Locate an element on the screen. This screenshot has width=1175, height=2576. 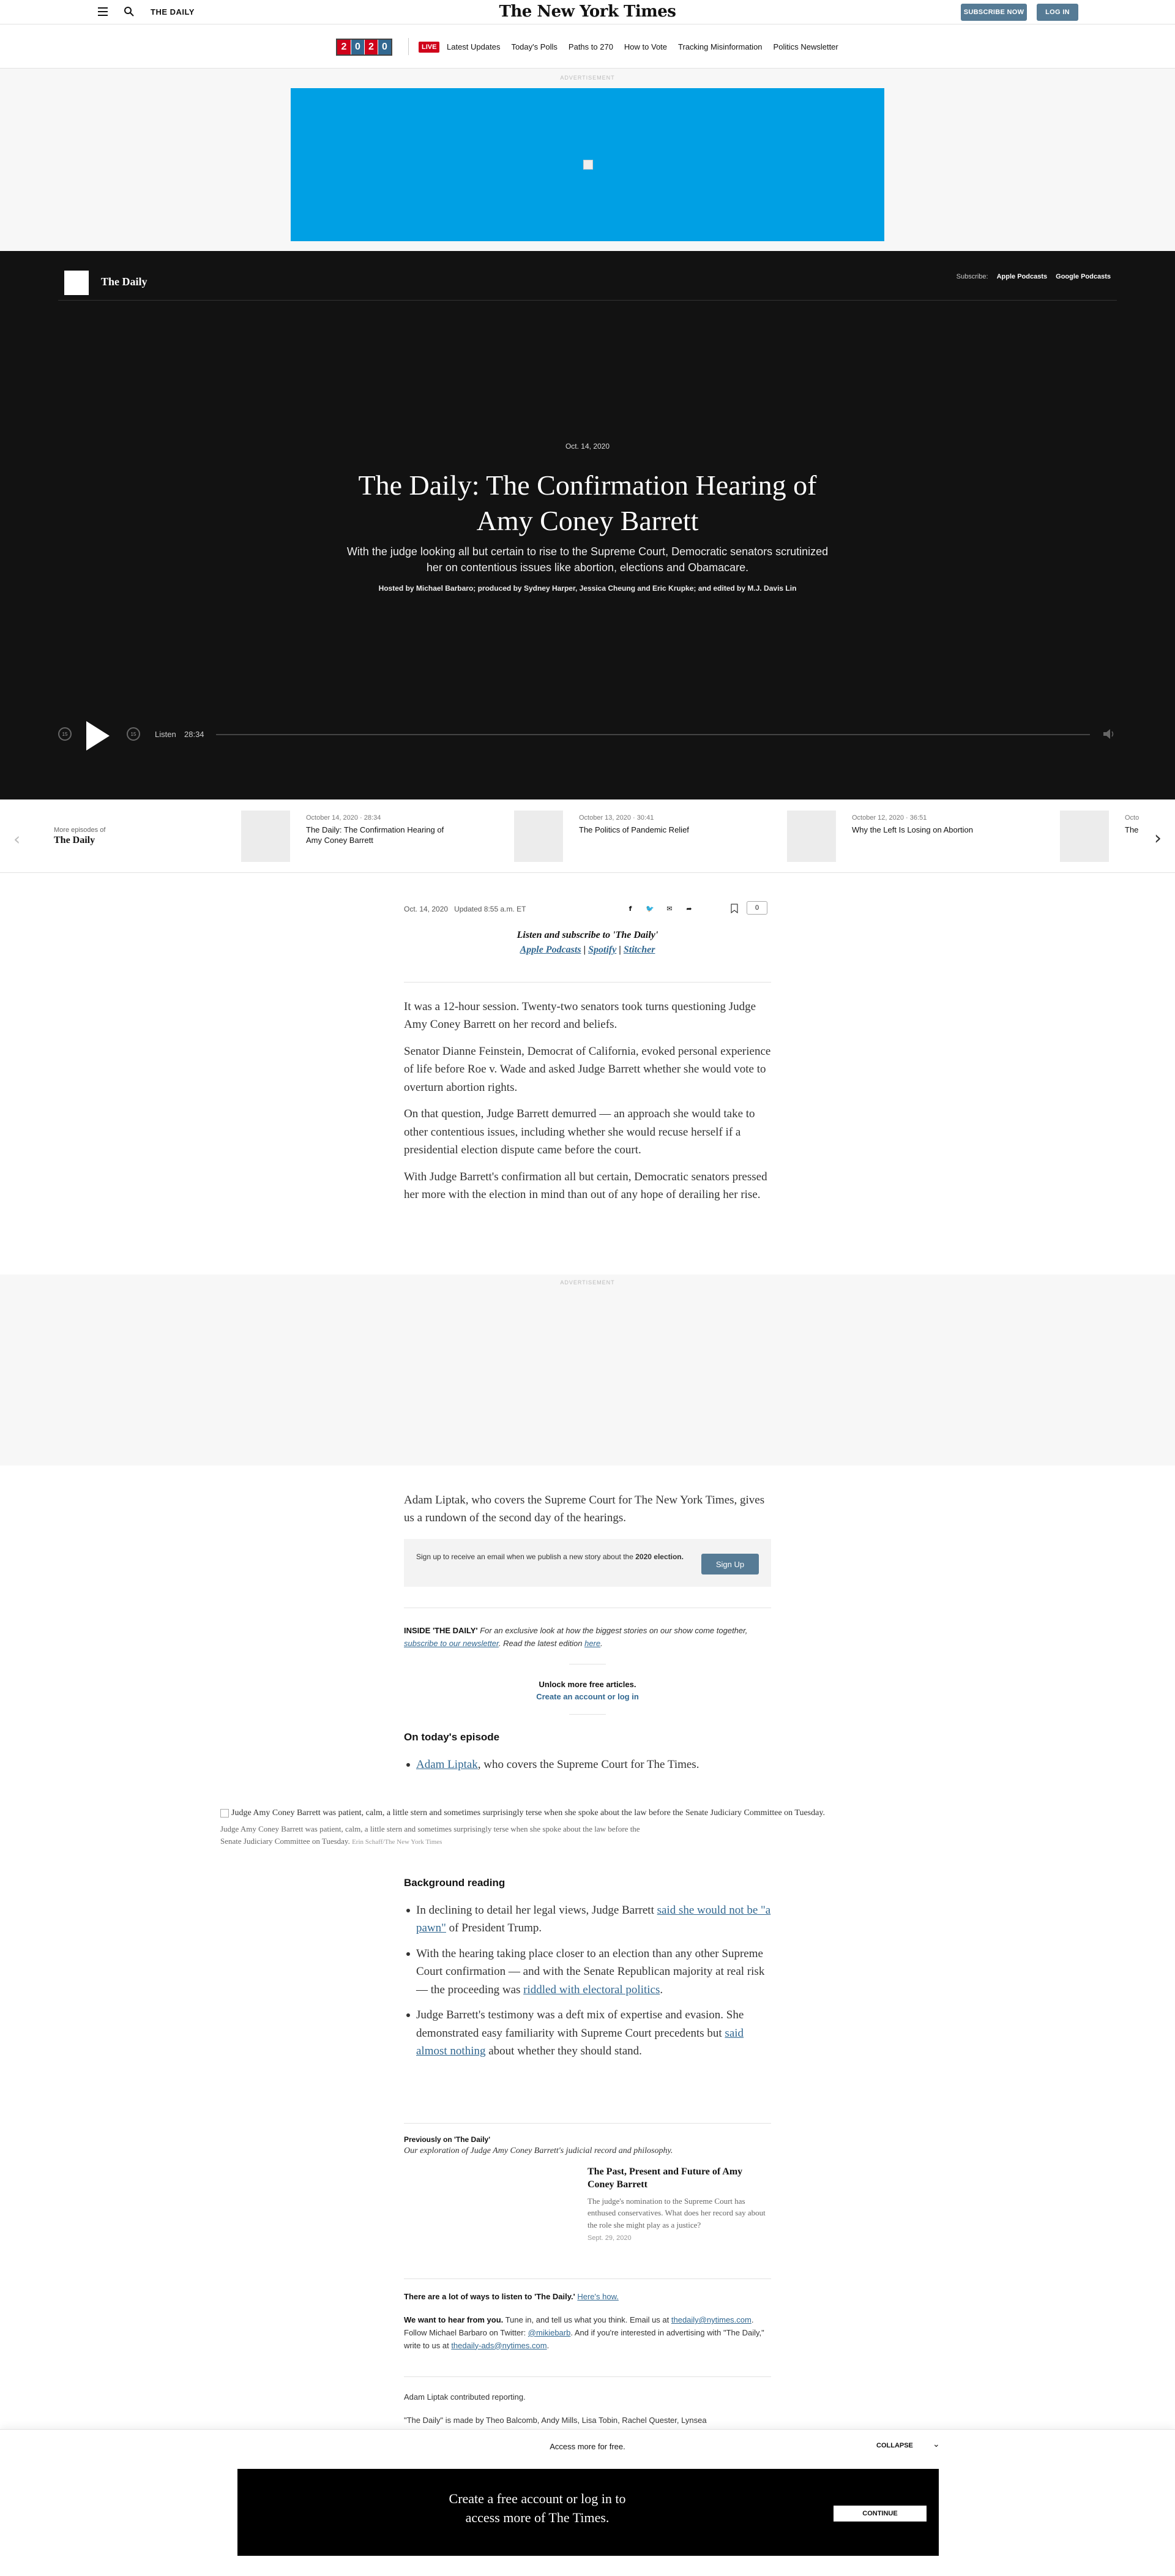
ads-email-link: thedaily-ads@nytimes.com is located at coordinates (498, 2345).